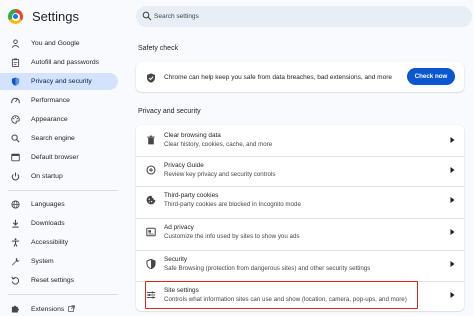  Describe the element at coordinates (61, 81) in the screenshot. I see `sidebar-item-label: Privacy and security` at that location.